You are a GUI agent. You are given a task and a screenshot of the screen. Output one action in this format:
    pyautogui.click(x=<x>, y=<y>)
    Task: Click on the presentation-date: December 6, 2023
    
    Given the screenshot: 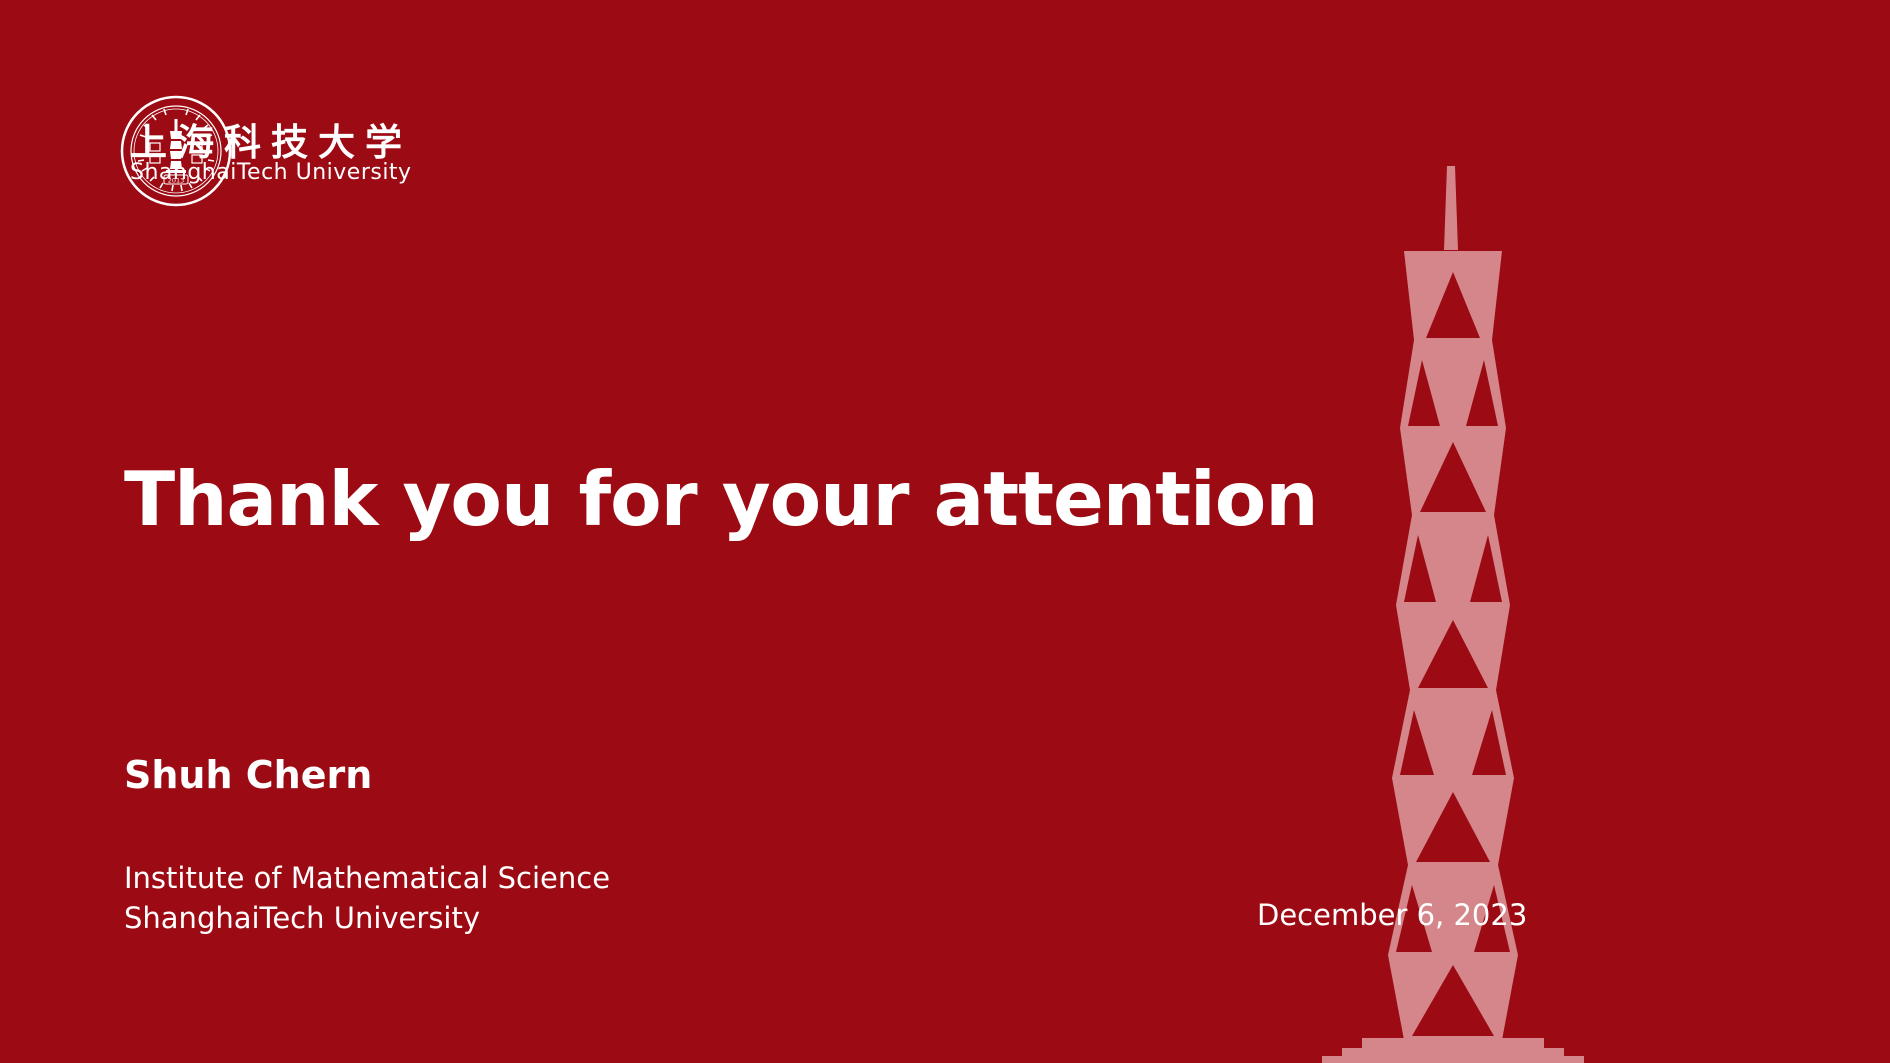 What is the action you would take?
    pyautogui.click(x=1392, y=915)
    